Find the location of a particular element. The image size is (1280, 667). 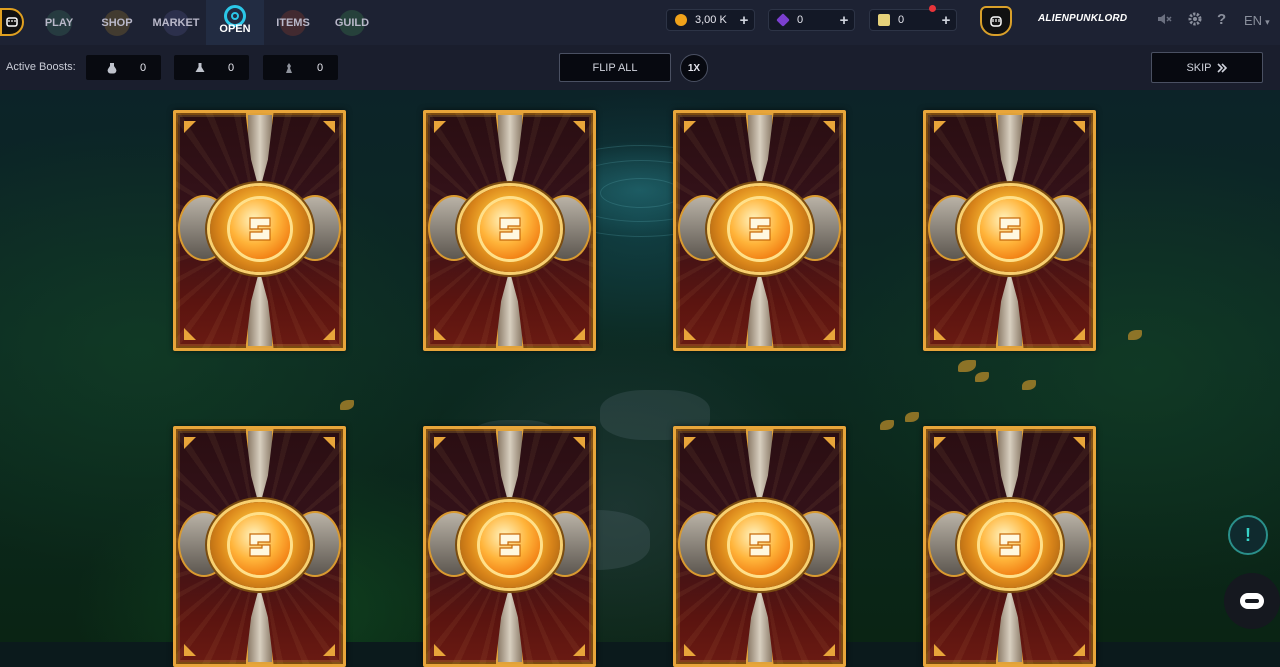

splinterlands-logo-icon is located at coordinates (12, 22).